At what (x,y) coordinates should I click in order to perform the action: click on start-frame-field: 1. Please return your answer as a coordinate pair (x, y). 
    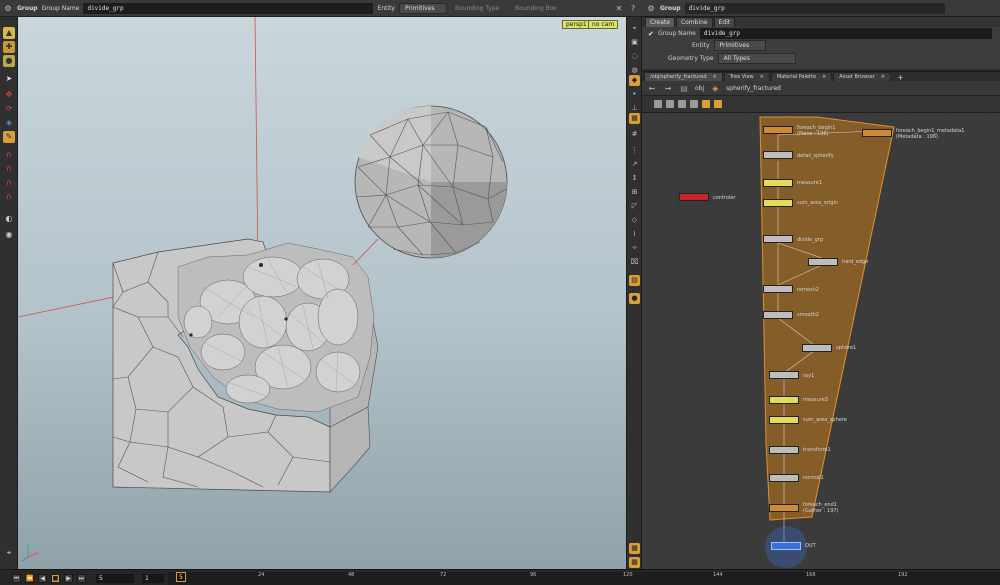
    Looking at the image, I should click on (153, 578).